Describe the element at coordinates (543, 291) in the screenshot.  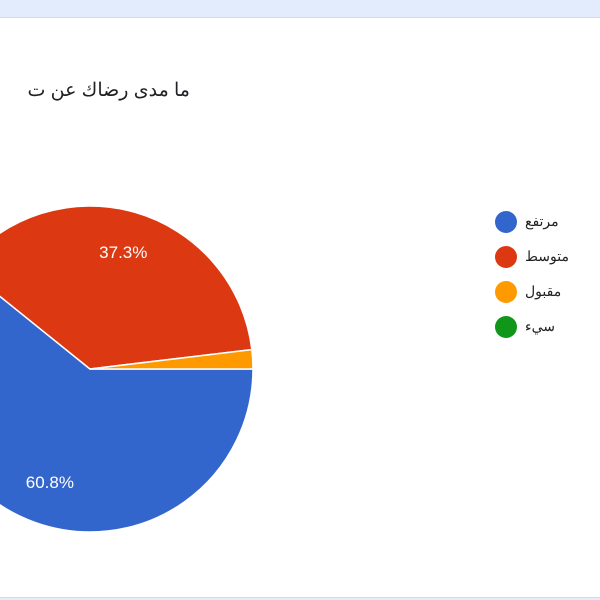
I see `legend-label: مقبول` at that location.